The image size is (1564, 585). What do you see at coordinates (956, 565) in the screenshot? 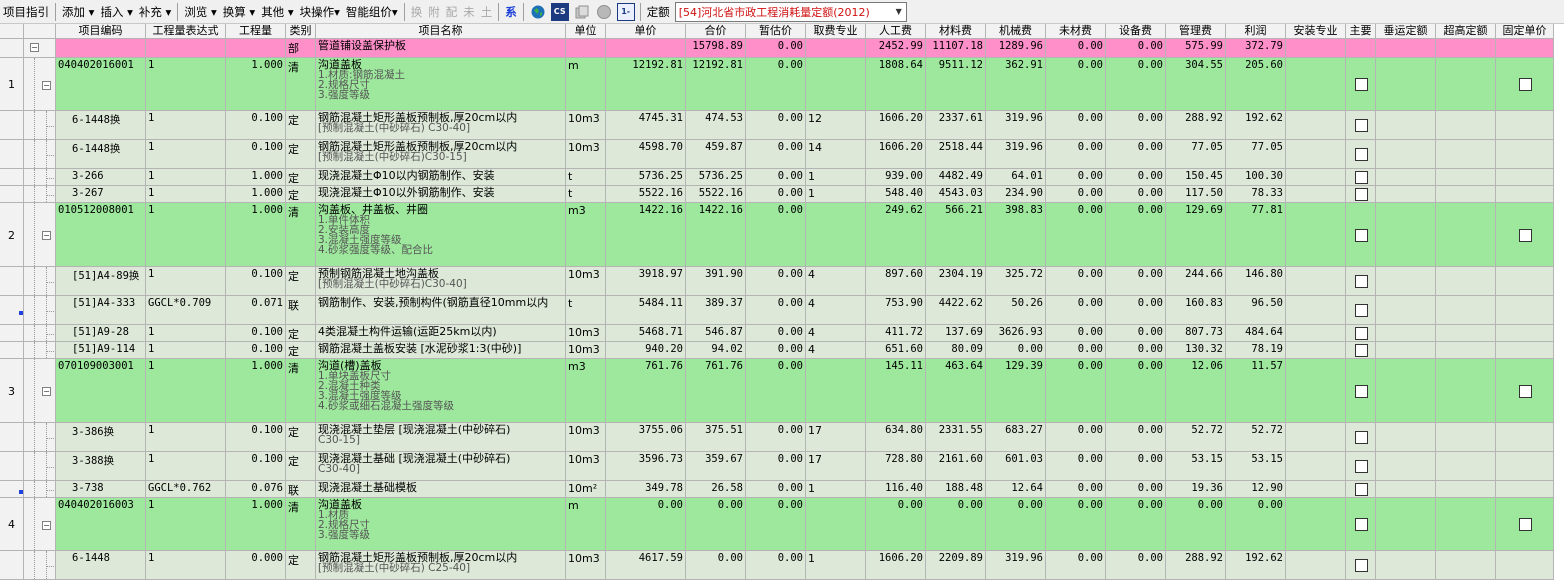
I see `cell-mat: 2209.89` at bounding box center [956, 565].